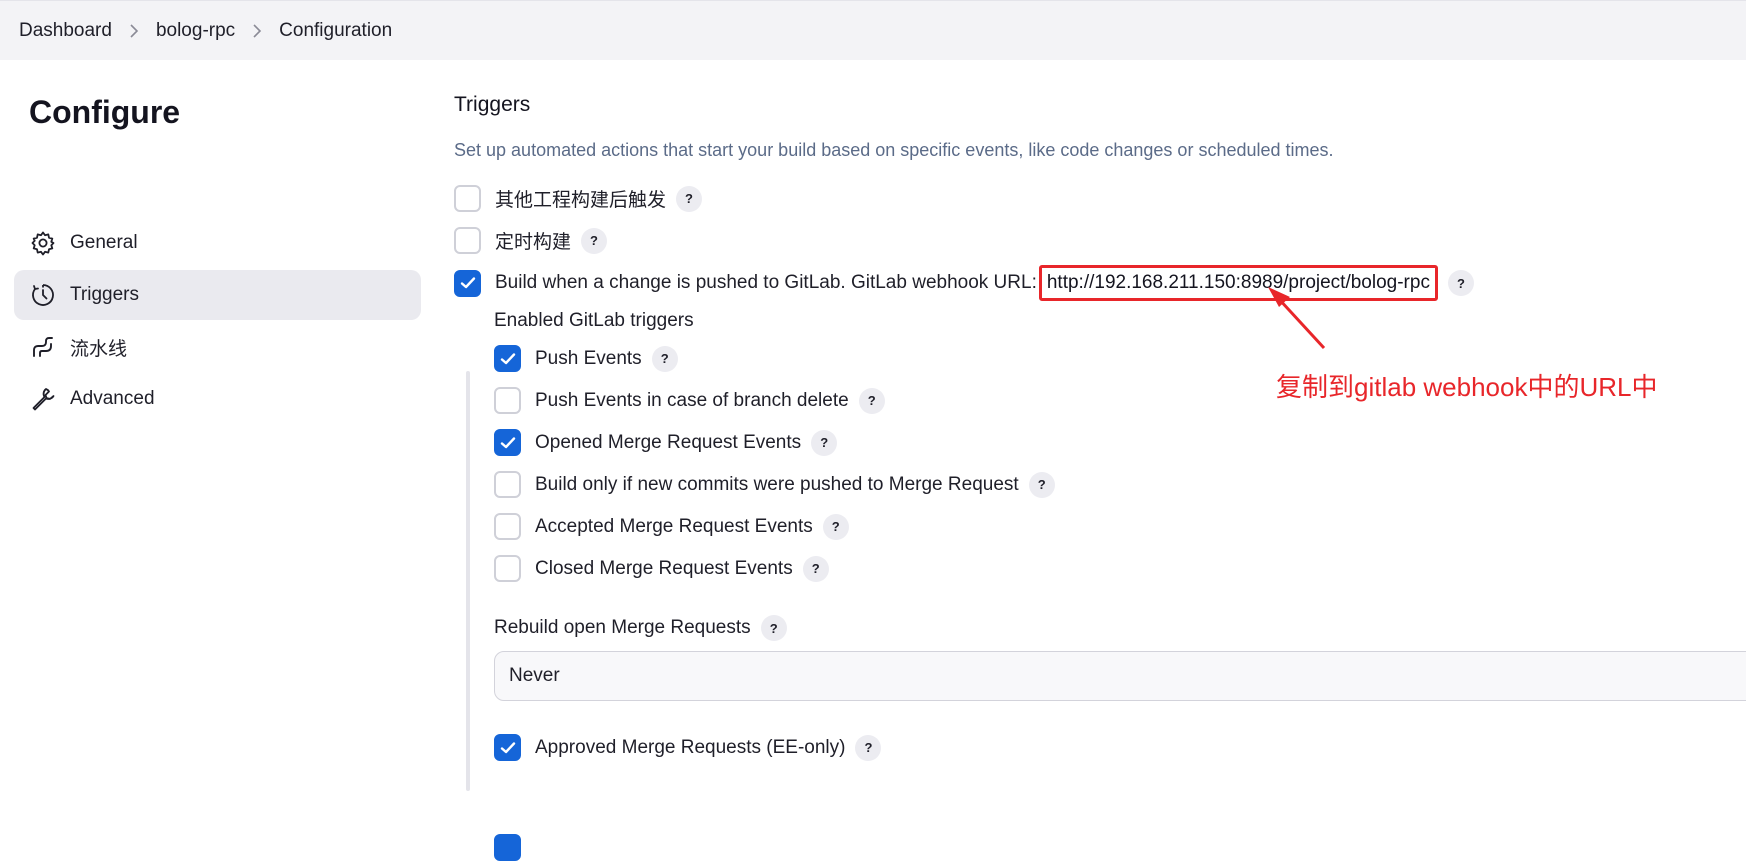  Describe the element at coordinates (594, 320) in the screenshot. I see `gitlab-triggers-heading: Enabled GitLab triggers` at that location.